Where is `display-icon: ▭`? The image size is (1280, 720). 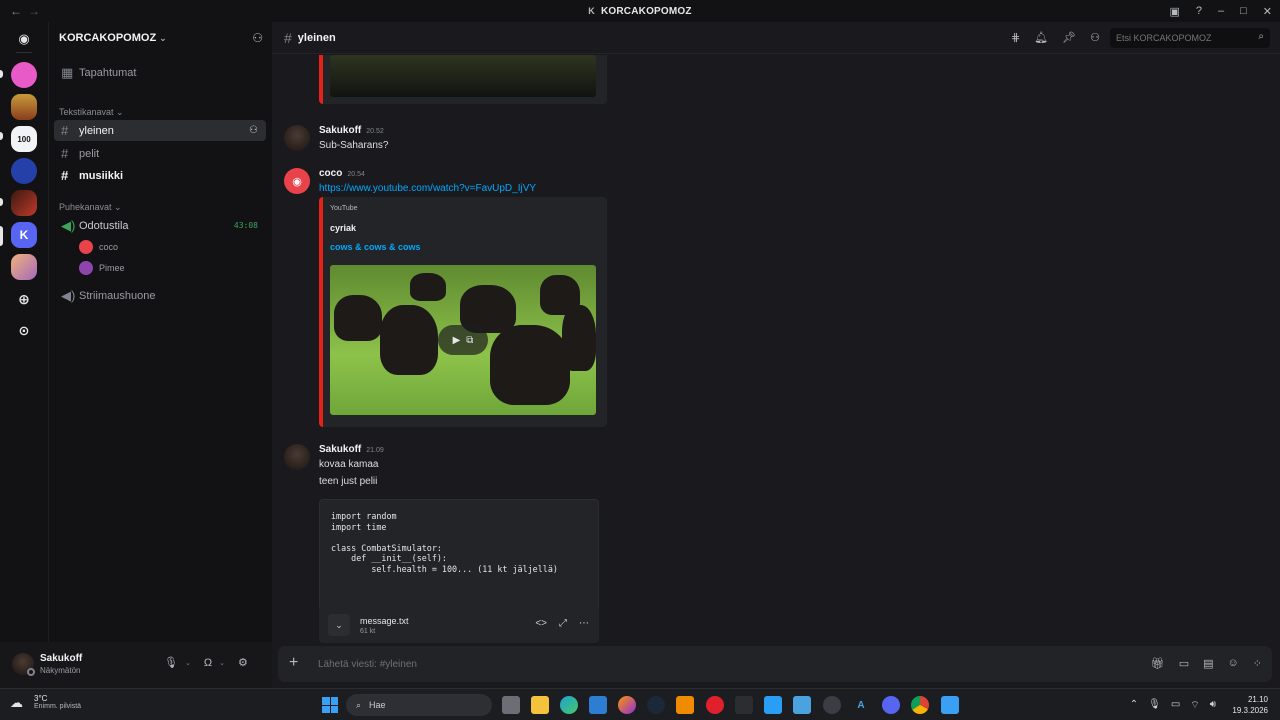 display-icon: ▭ is located at coordinates (1175, 705).